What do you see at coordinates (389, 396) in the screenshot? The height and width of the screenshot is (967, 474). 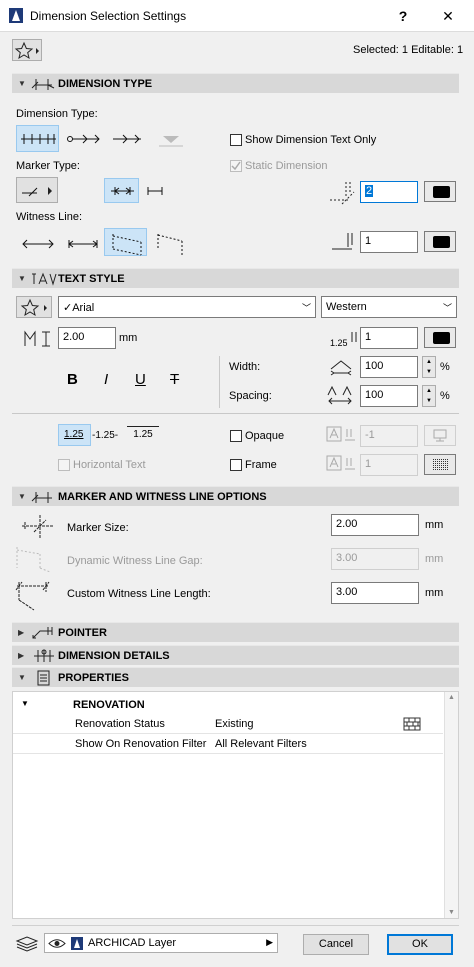 I see `spacing-field: 100` at bounding box center [389, 396].